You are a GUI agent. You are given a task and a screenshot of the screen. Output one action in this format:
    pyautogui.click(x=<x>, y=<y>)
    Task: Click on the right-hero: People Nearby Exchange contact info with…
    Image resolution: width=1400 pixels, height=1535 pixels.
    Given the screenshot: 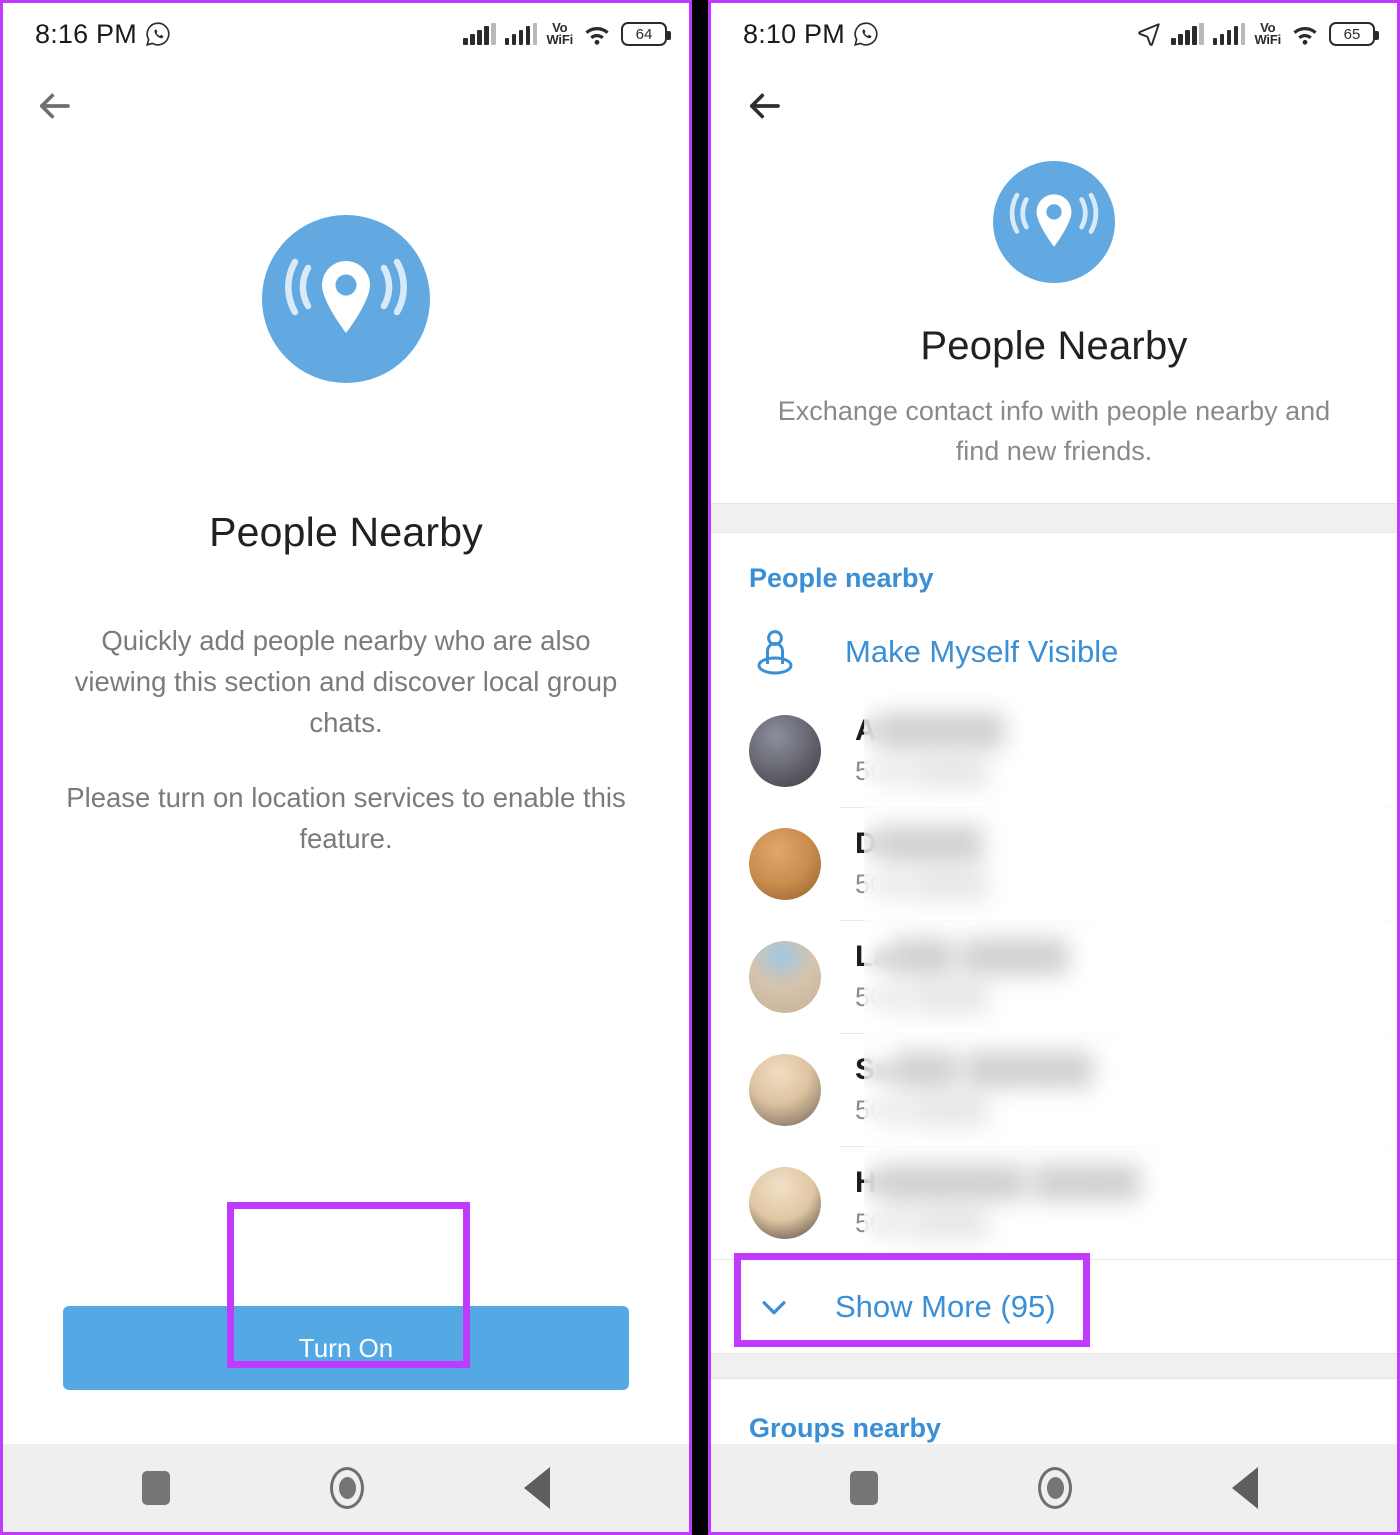 What is the action you would take?
    pyautogui.click(x=1054, y=309)
    